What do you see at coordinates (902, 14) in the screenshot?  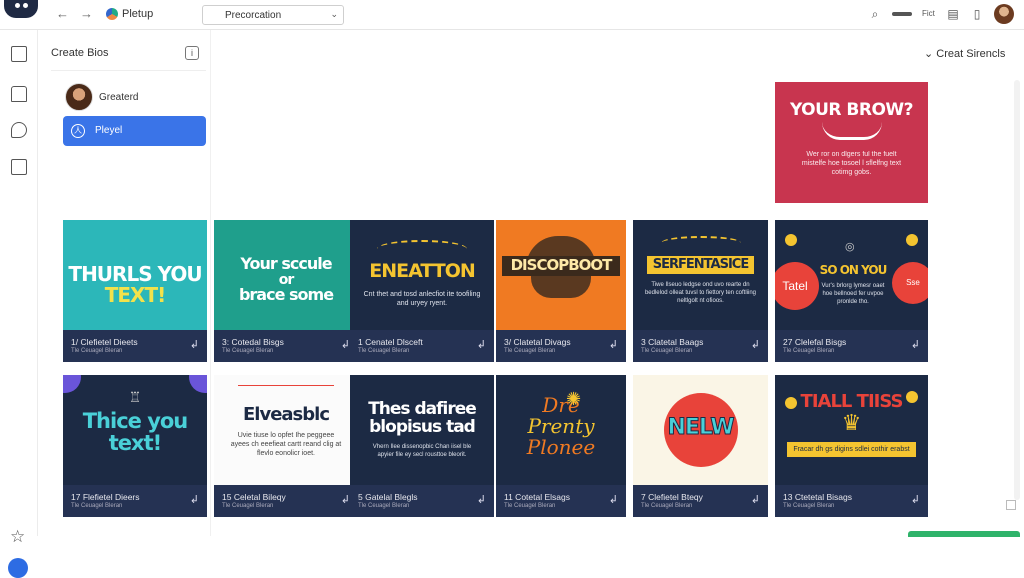 I see `zoom-bar` at bounding box center [902, 14].